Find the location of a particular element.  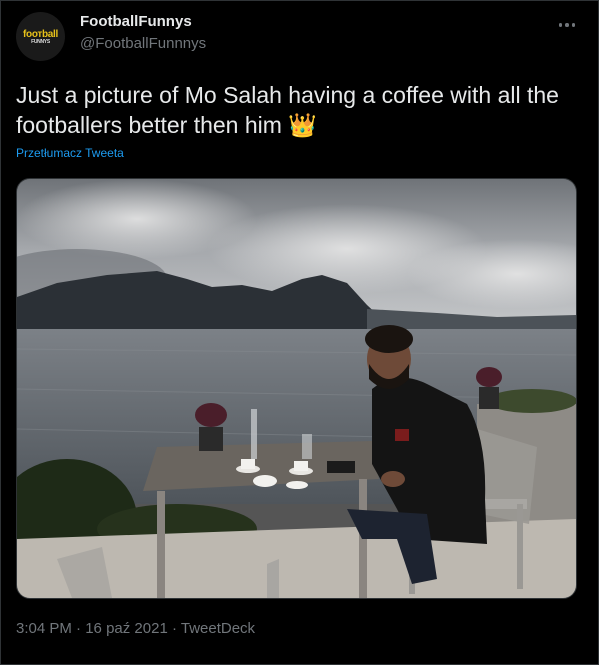

tweet-date: 16 paź 2021 is located at coordinates (126, 628).